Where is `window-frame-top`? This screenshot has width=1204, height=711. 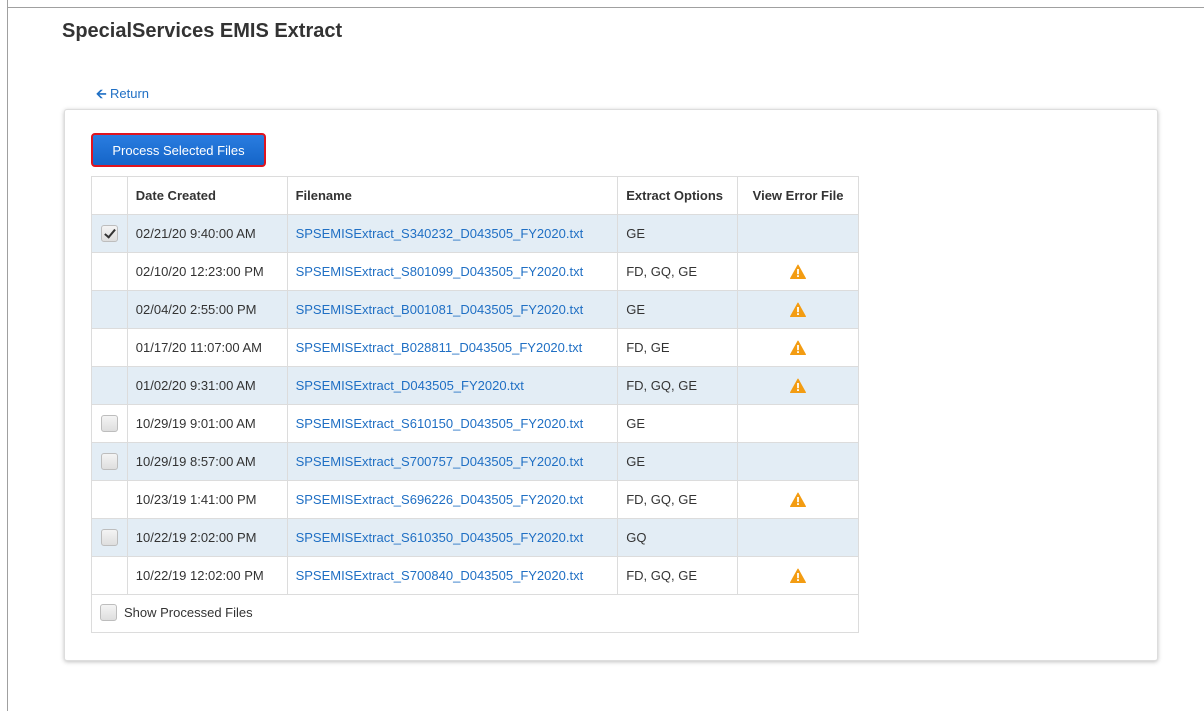 window-frame-top is located at coordinates (602, 4).